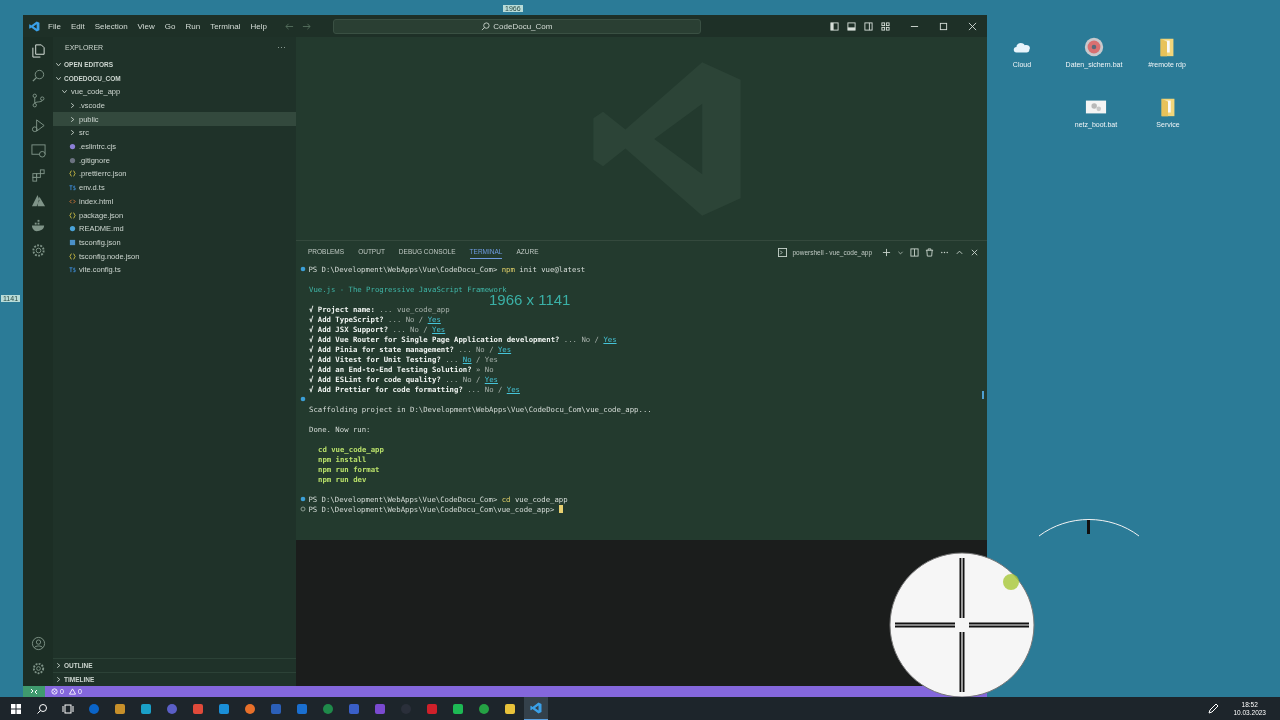 Image resolution: width=1280 pixels, height=720 pixels. What do you see at coordinates (851, 26) in the screenshot?
I see `panel-layout-icon` at bounding box center [851, 26].